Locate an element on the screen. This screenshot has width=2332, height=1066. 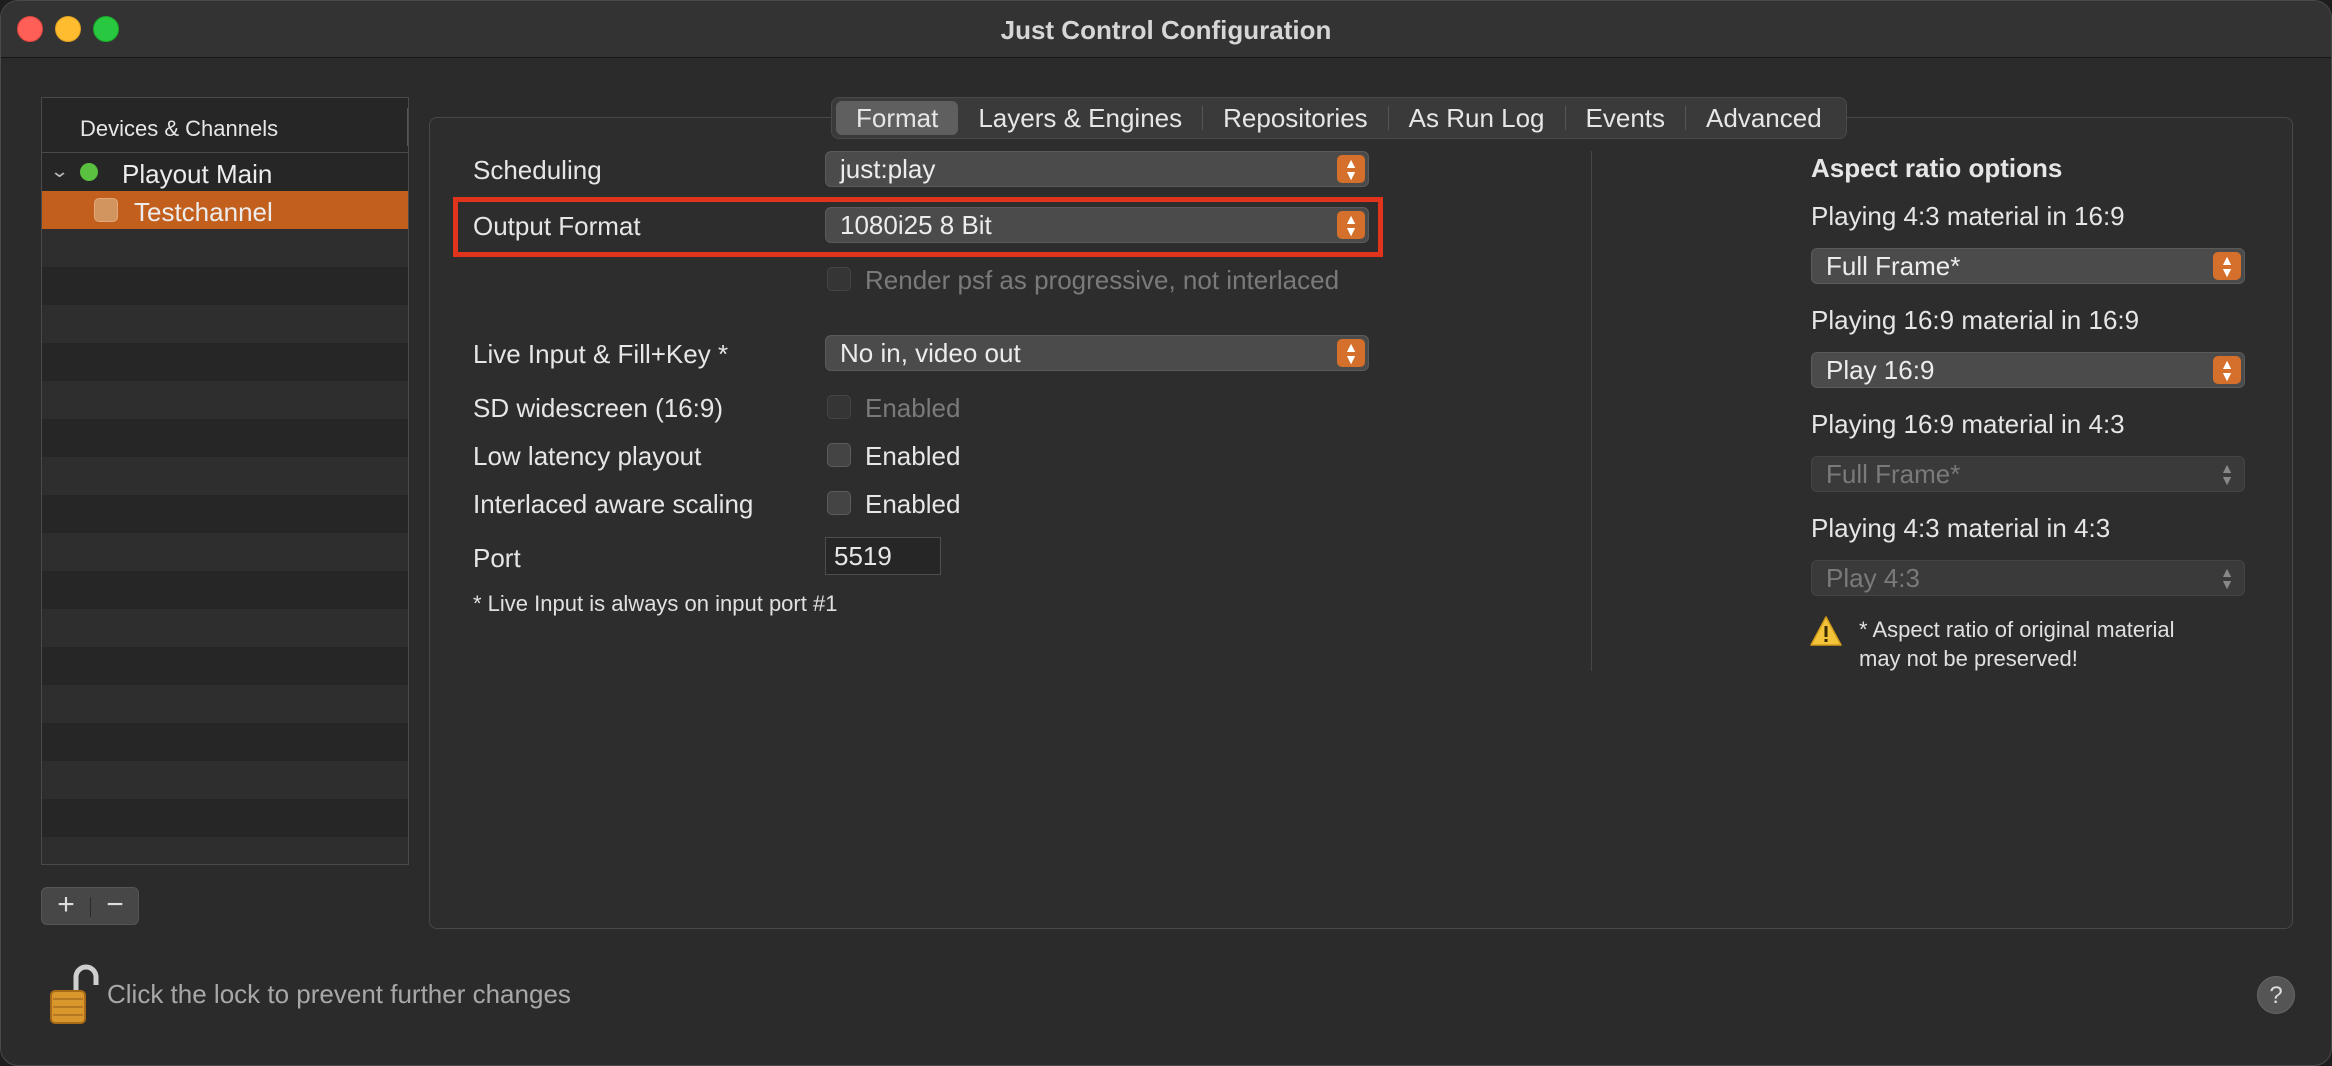
sidebar-item-testchannel: Testchannel is located at coordinates (225, 210).